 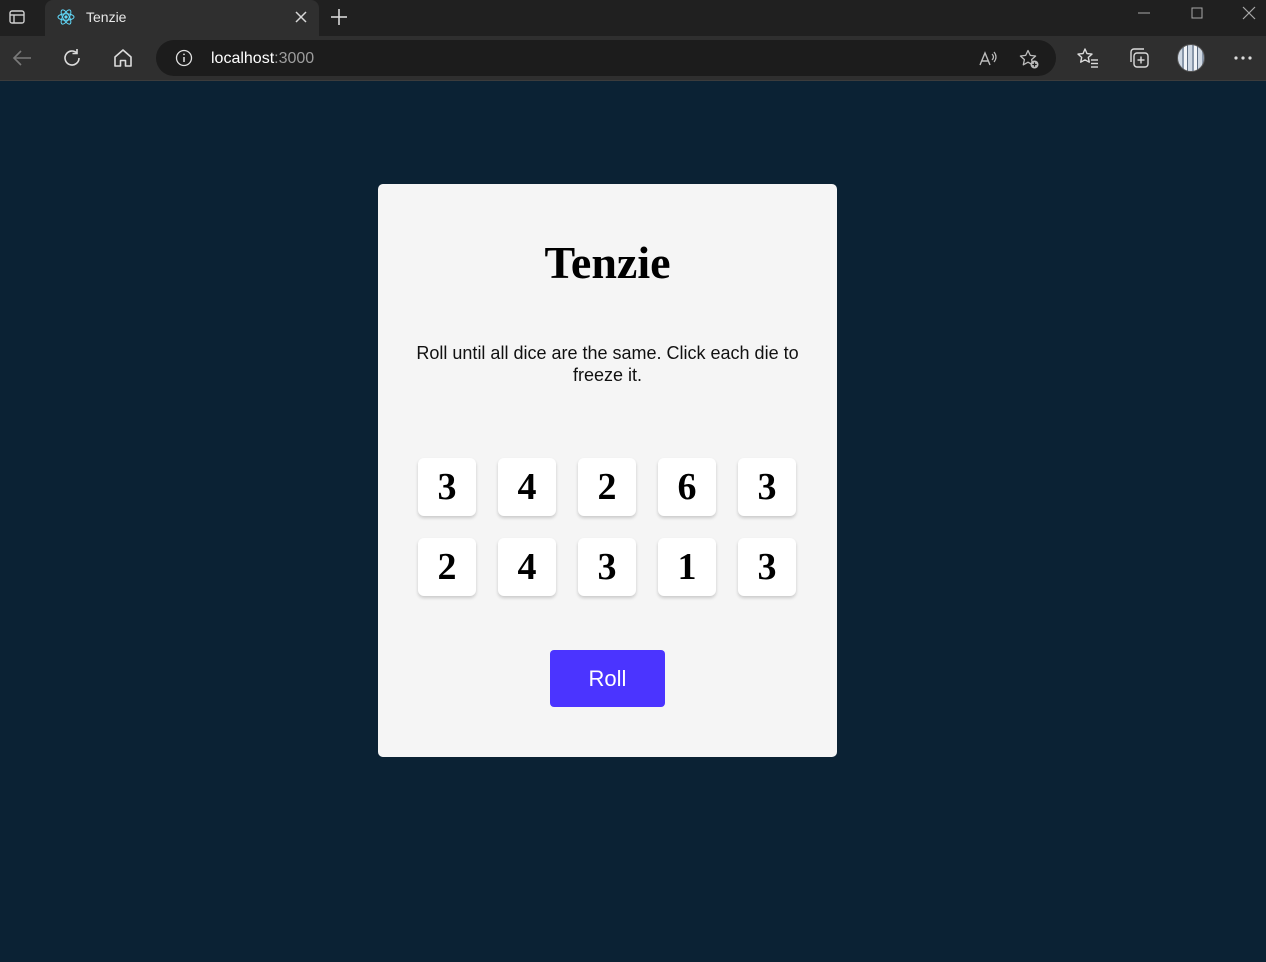 What do you see at coordinates (1139, 58) in the screenshot?
I see `collections-icon` at bounding box center [1139, 58].